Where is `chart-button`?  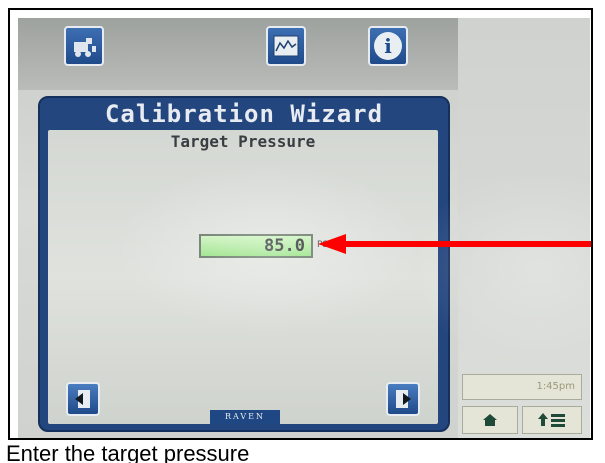 chart-button is located at coordinates (286, 46).